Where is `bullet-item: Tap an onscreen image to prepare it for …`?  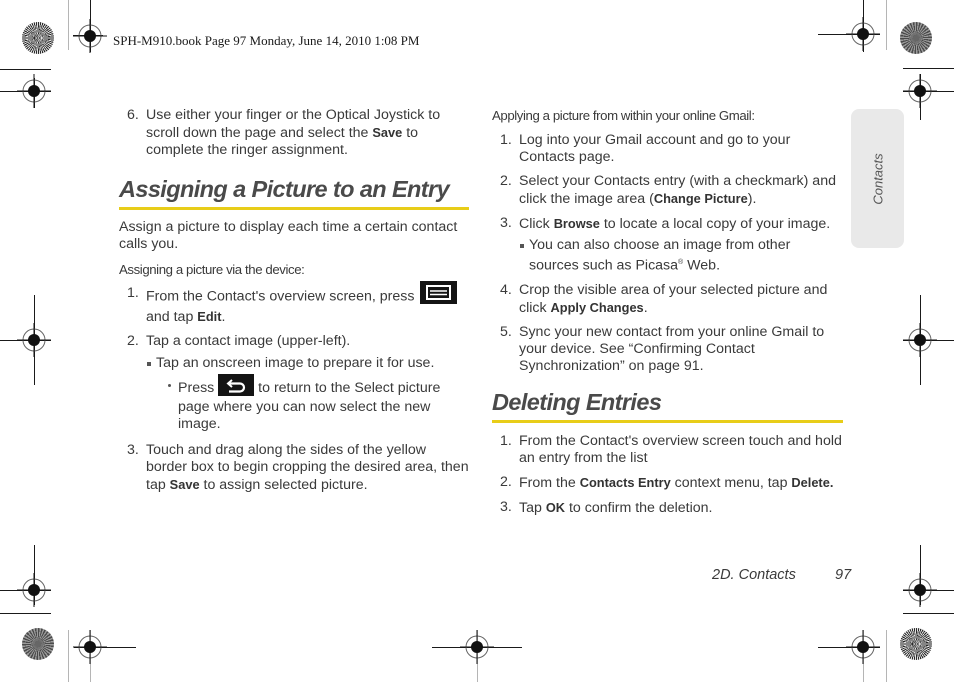 bullet-item: Tap an onscreen image to prepare it for … is located at coordinates (307, 363).